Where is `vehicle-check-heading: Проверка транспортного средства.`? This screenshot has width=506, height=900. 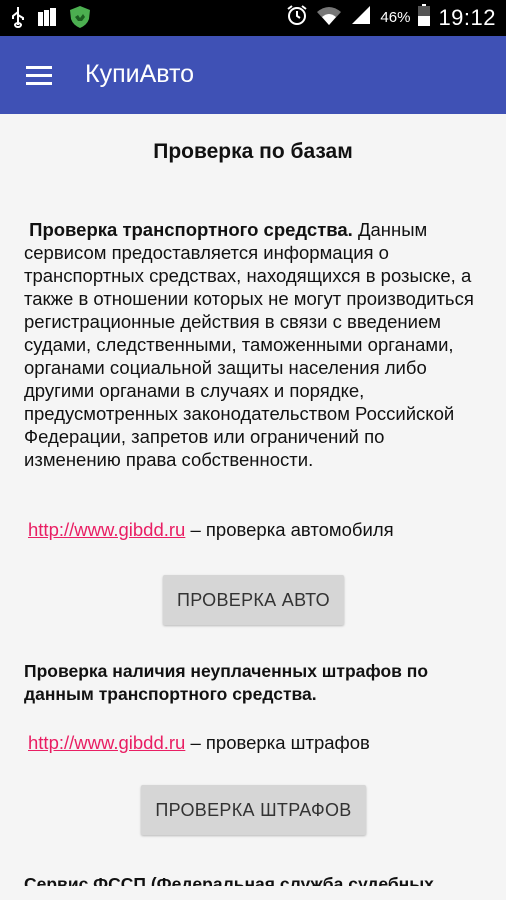
vehicle-check-heading: Проверка транспортного средства. is located at coordinates (191, 229).